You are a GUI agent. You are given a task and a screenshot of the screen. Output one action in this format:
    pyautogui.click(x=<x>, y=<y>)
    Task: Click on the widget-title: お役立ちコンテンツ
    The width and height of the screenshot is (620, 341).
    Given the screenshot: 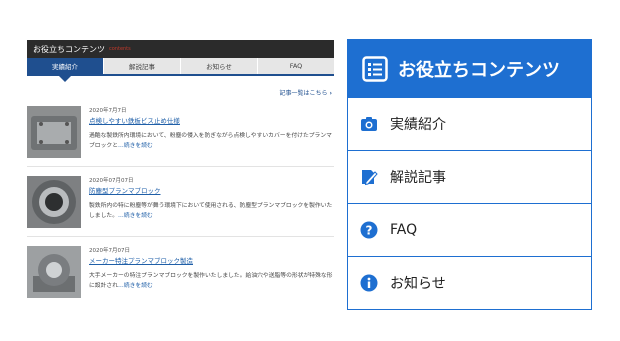 What is the action you would take?
    pyautogui.click(x=69, y=49)
    